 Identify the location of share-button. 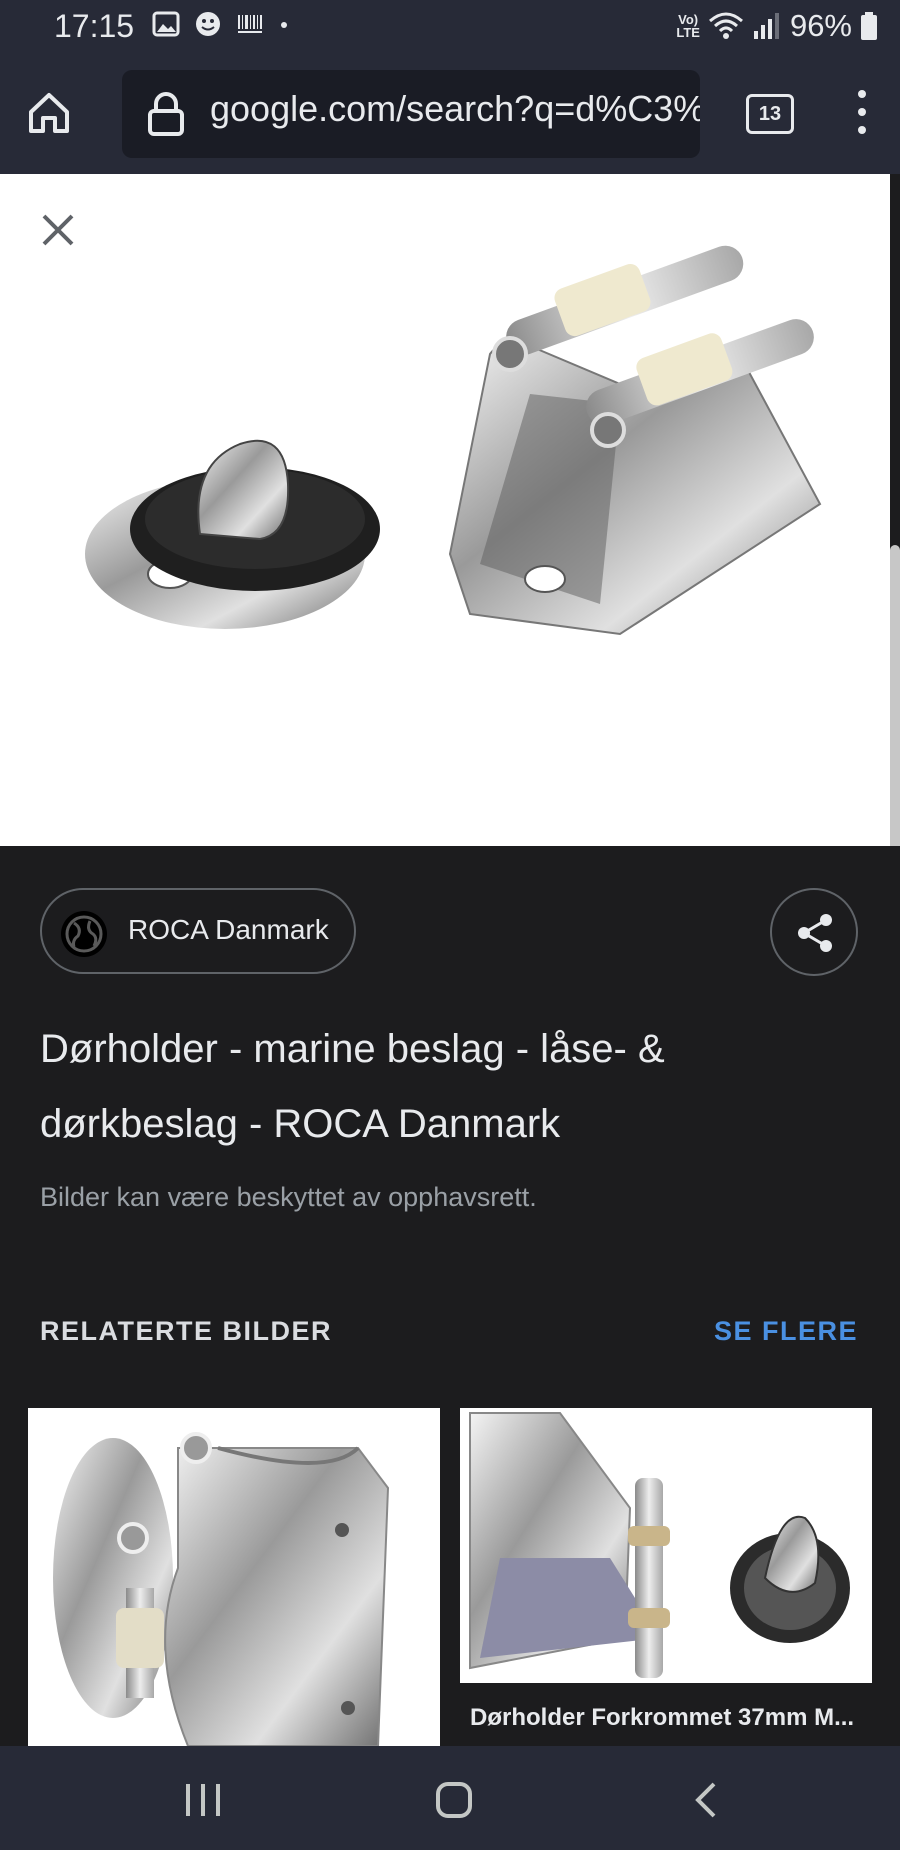
(814, 932).